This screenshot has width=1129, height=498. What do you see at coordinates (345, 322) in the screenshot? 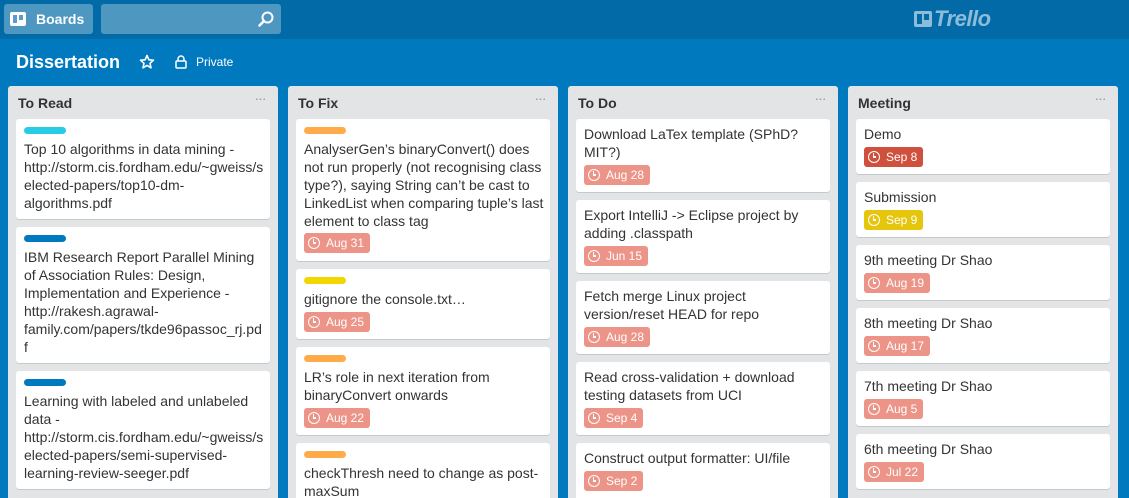
I see `due-date: Aug 25` at bounding box center [345, 322].